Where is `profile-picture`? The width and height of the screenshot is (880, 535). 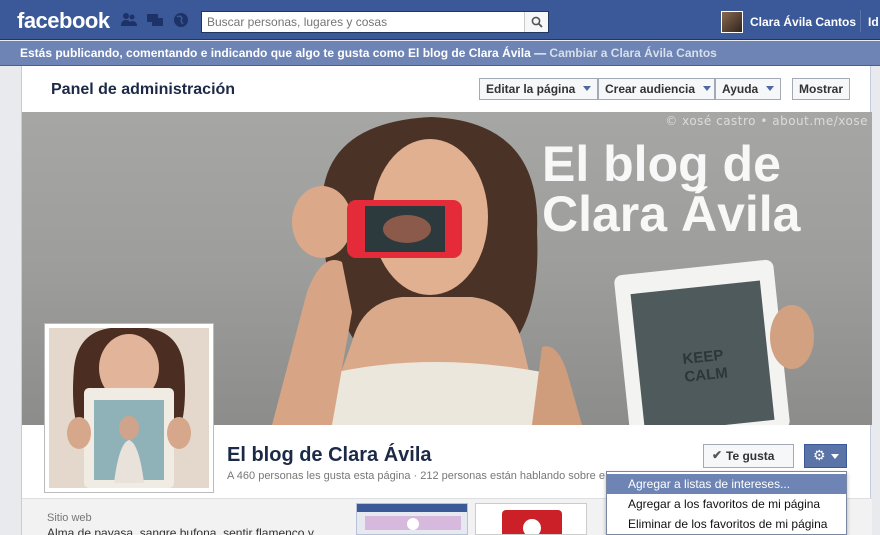 profile-picture is located at coordinates (129, 408).